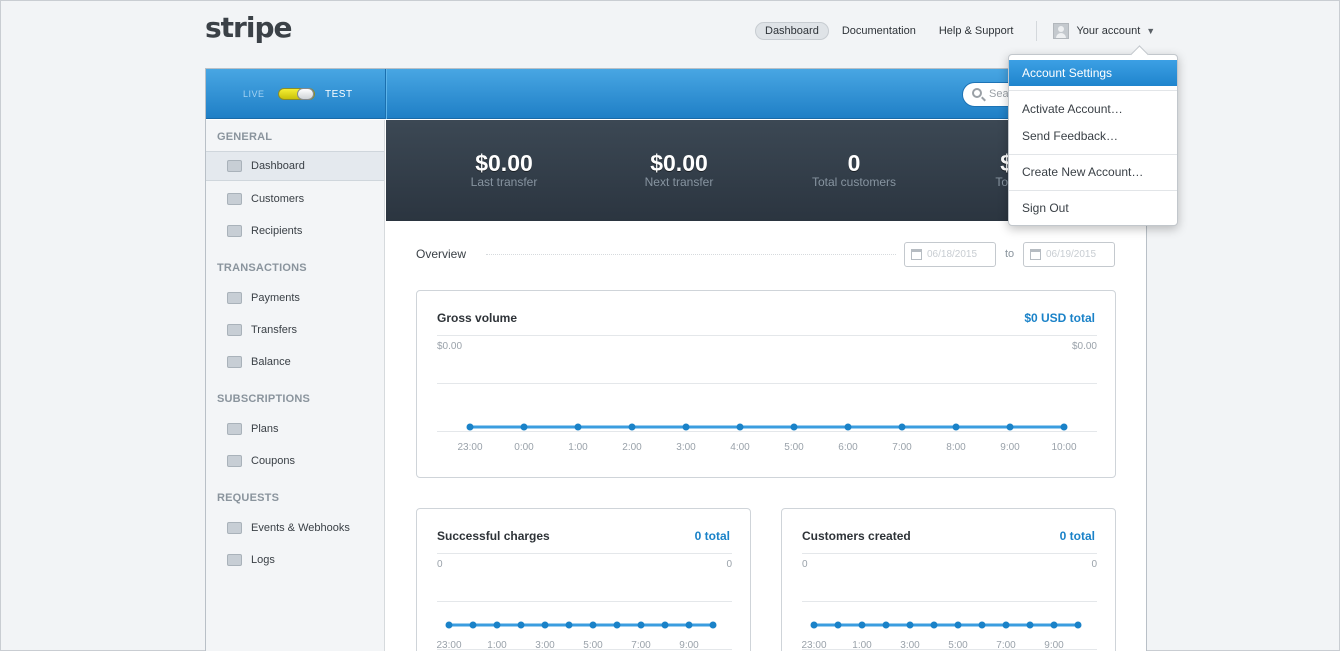  What do you see at coordinates (1071, 254) in the screenshot?
I see `date-to-value: 06/19/2015` at bounding box center [1071, 254].